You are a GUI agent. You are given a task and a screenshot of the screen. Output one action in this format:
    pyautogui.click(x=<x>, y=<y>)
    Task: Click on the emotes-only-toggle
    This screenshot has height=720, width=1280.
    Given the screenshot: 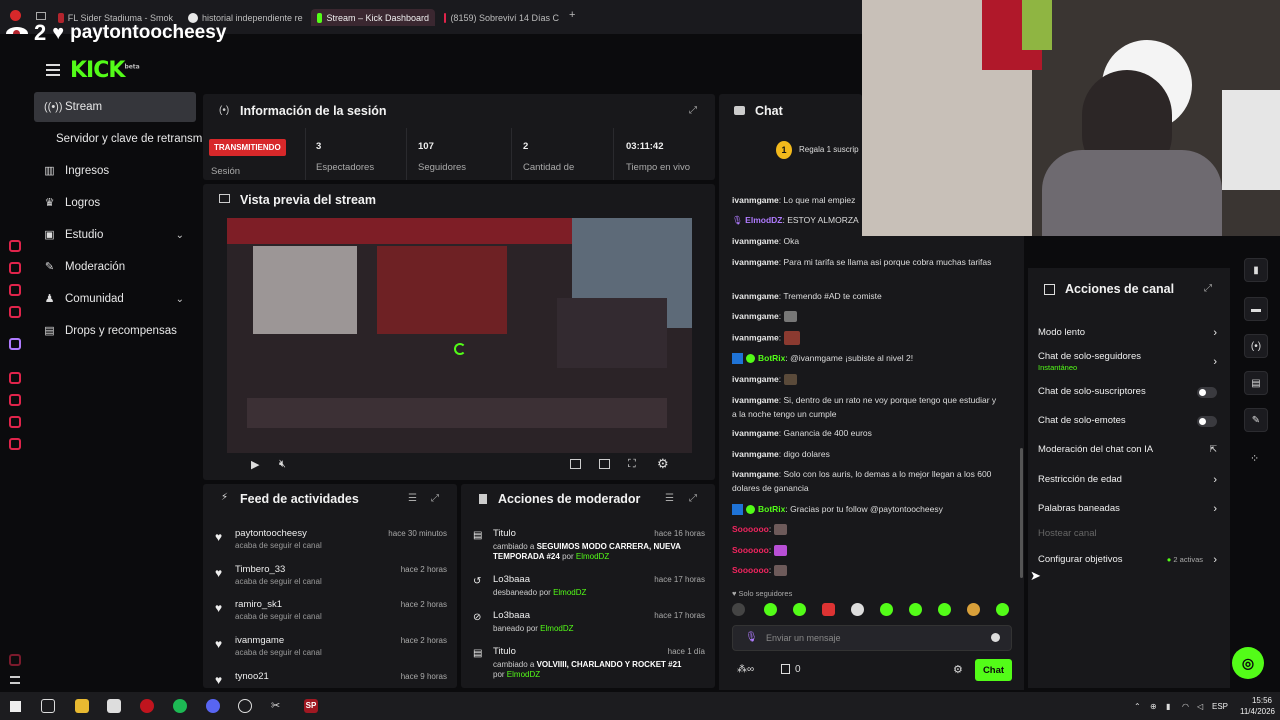 What is the action you would take?
    pyautogui.click(x=1207, y=421)
    